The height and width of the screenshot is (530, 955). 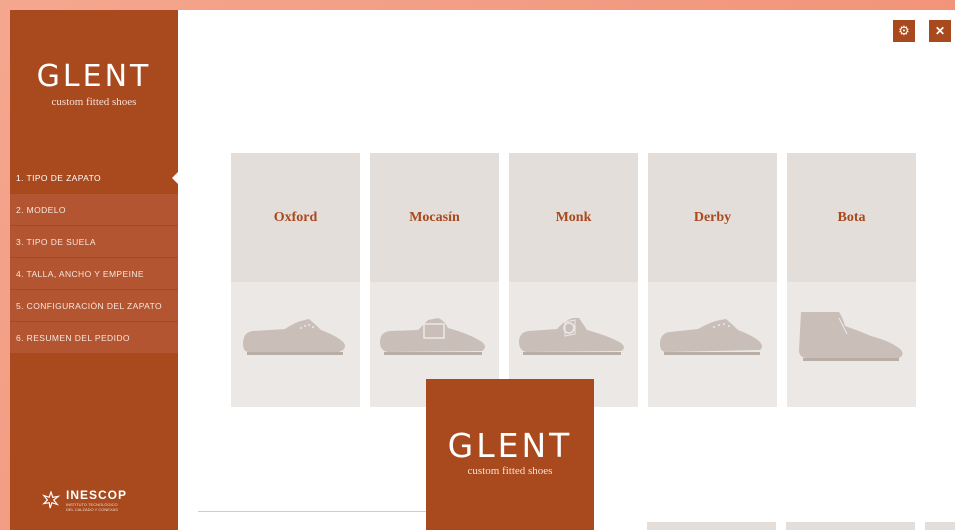 I want to click on splash-logo-wordmark: GLENT, so click(x=510, y=445).